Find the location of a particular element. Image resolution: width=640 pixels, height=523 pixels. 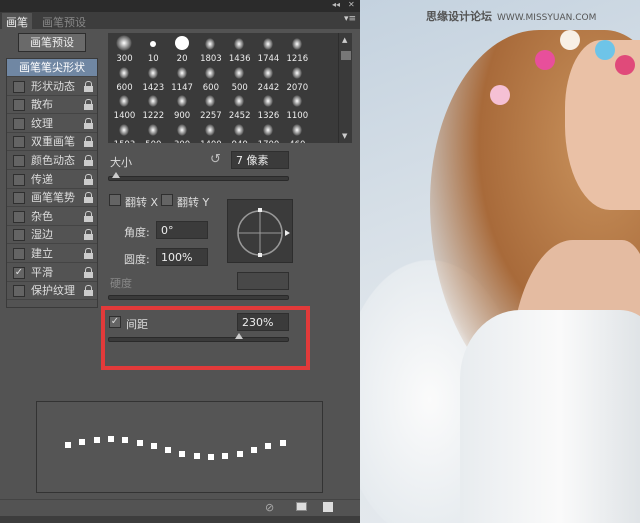

brush-tip: 1326 is located at coordinates (268, 106).